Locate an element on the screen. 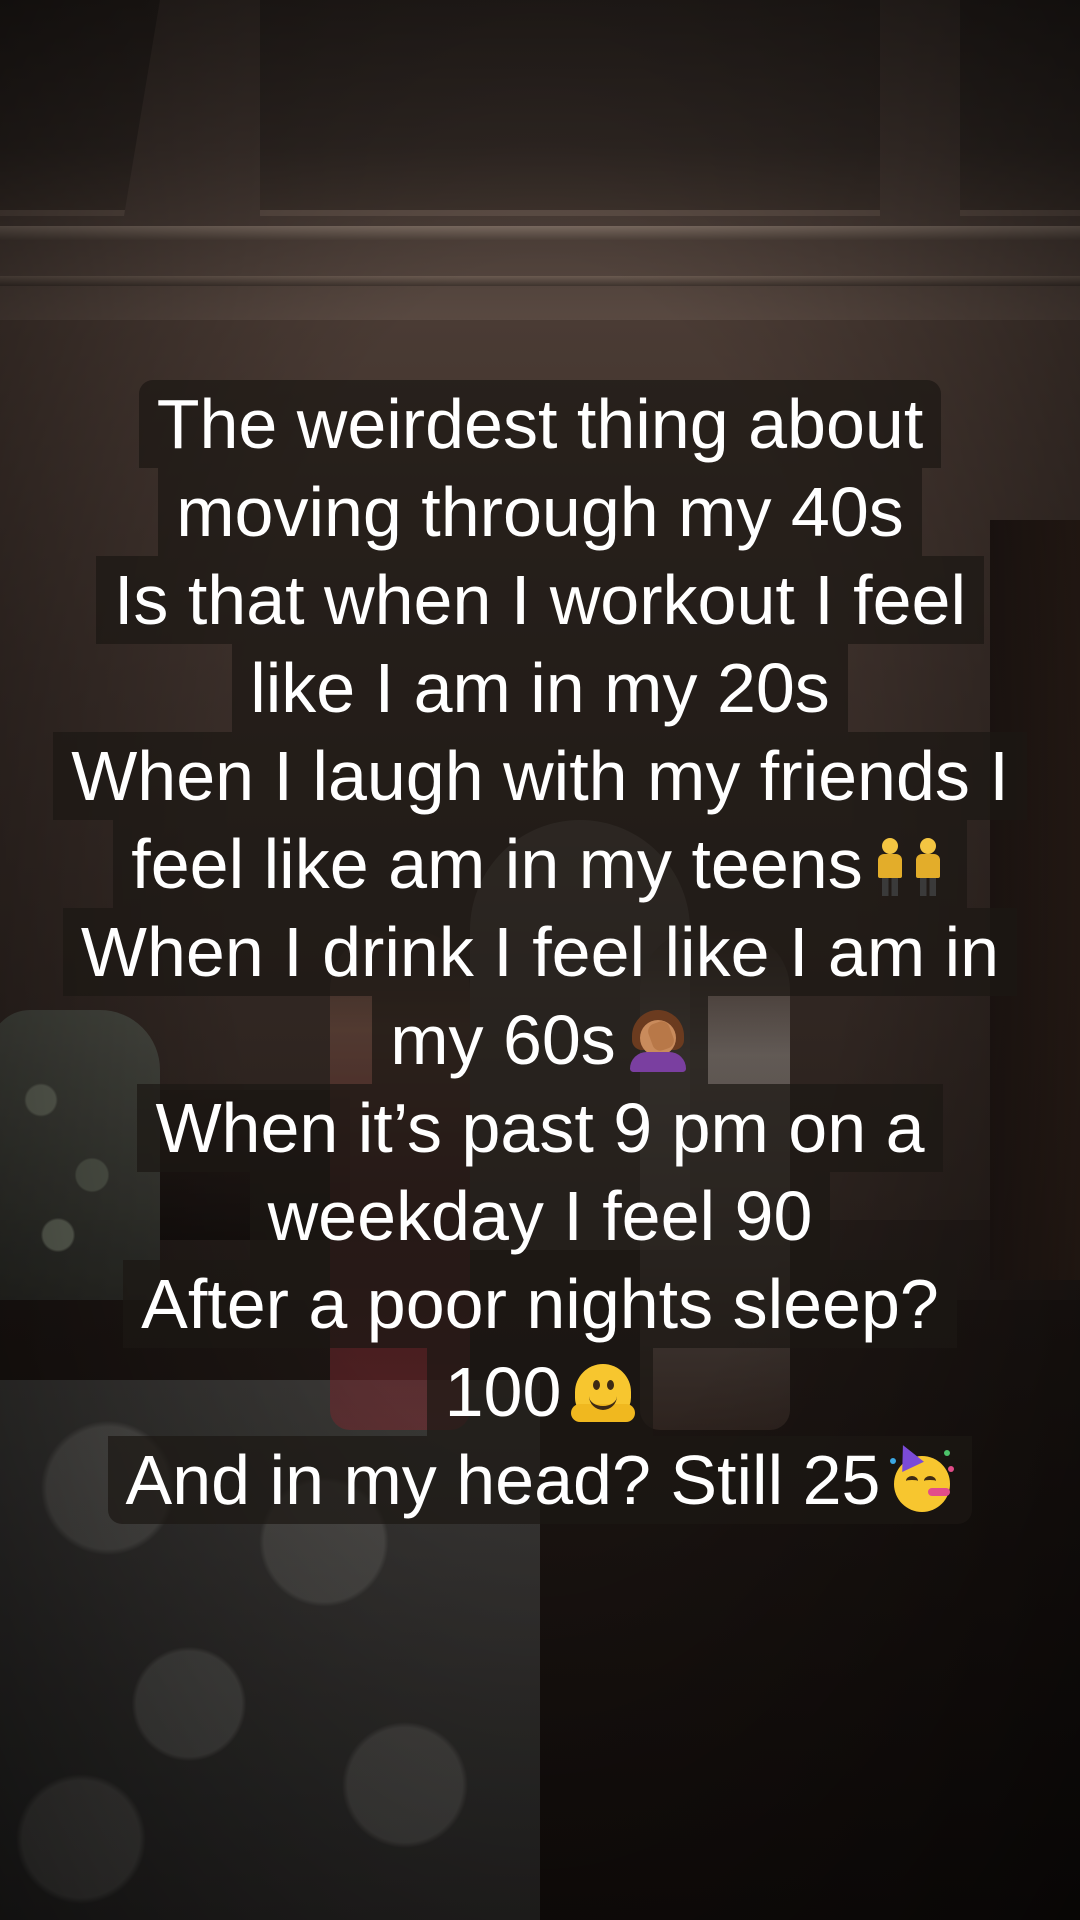 The width and height of the screenshot is (1080, 1920). caption-line: my 60s is located at coordinates (540, 1040).